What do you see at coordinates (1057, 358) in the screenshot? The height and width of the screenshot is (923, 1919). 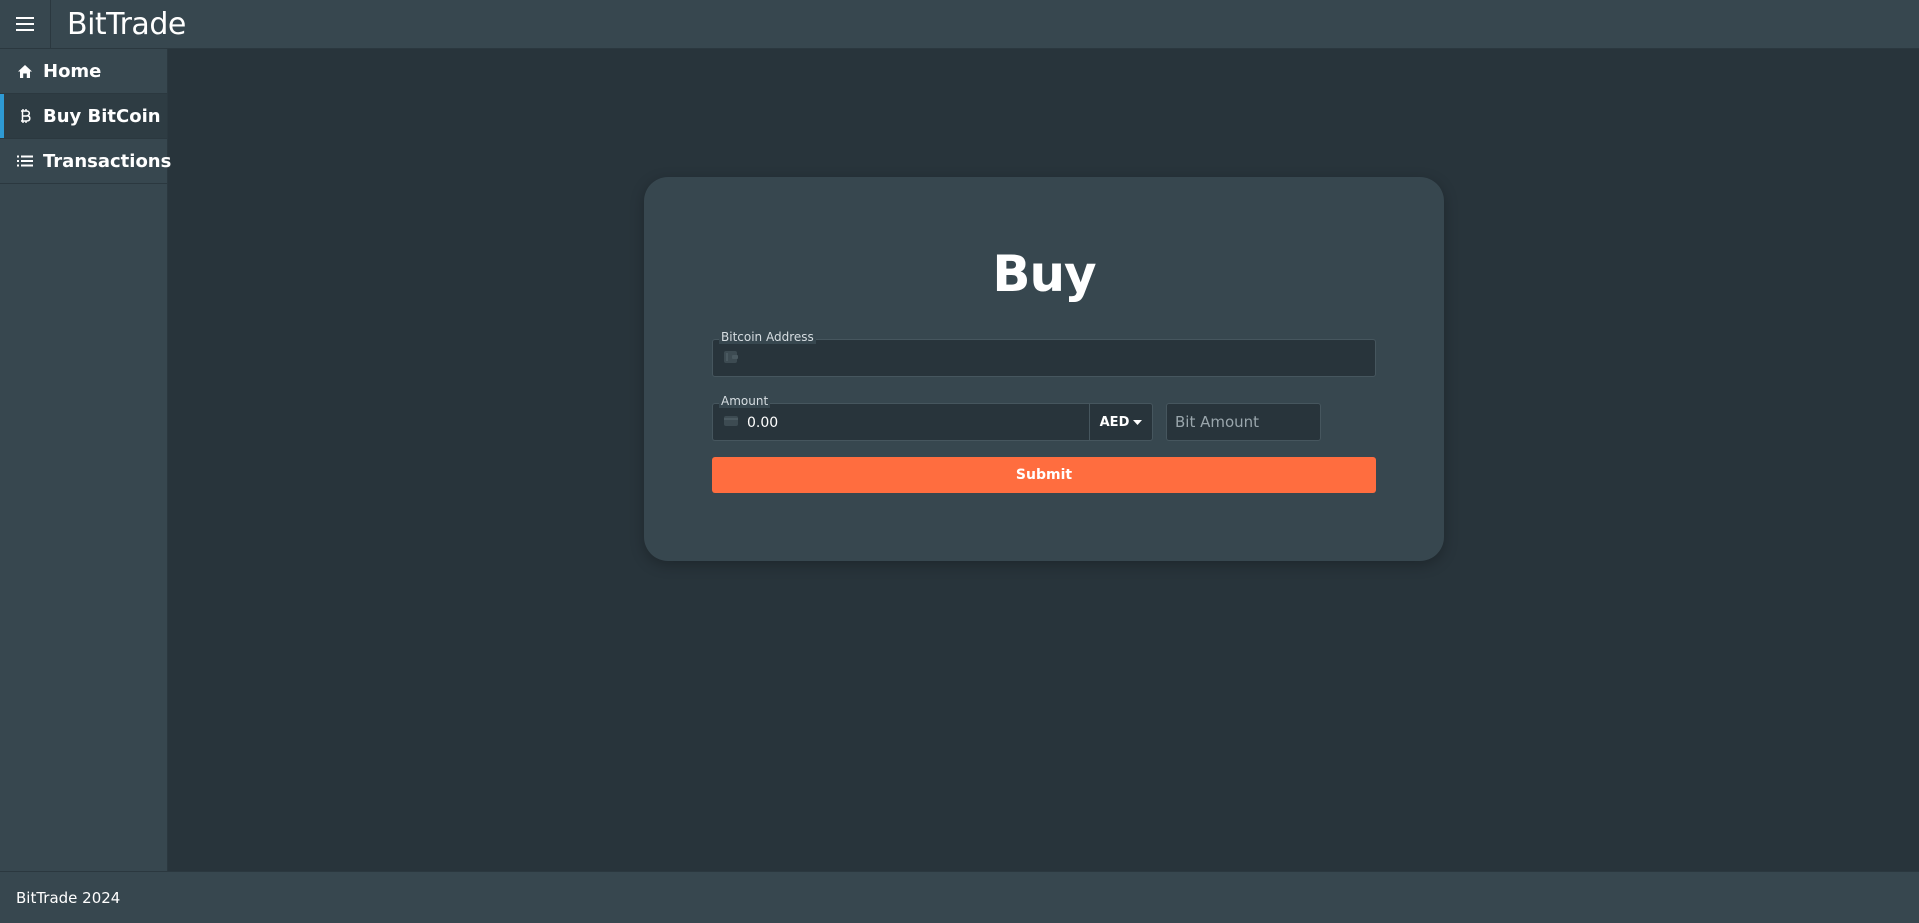 I see `bitcoin-address-input` at bounding box center [1057, 358].